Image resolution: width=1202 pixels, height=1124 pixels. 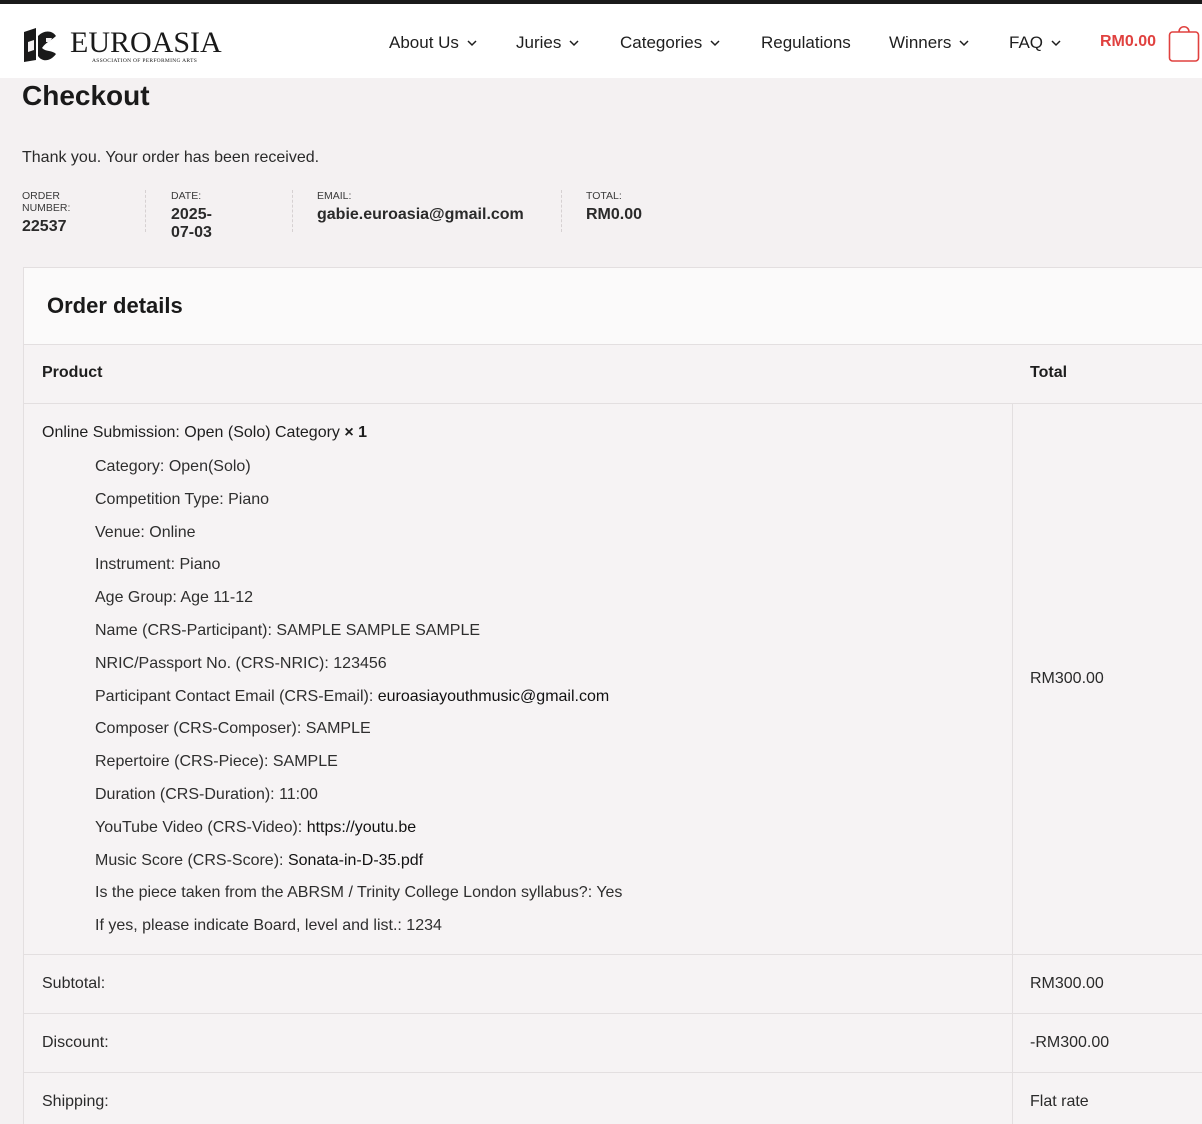 What do you see at coordinates (613, 374) in the screenshot?
I see `table-header-row: Product Total` at bounding box center [613, 374].